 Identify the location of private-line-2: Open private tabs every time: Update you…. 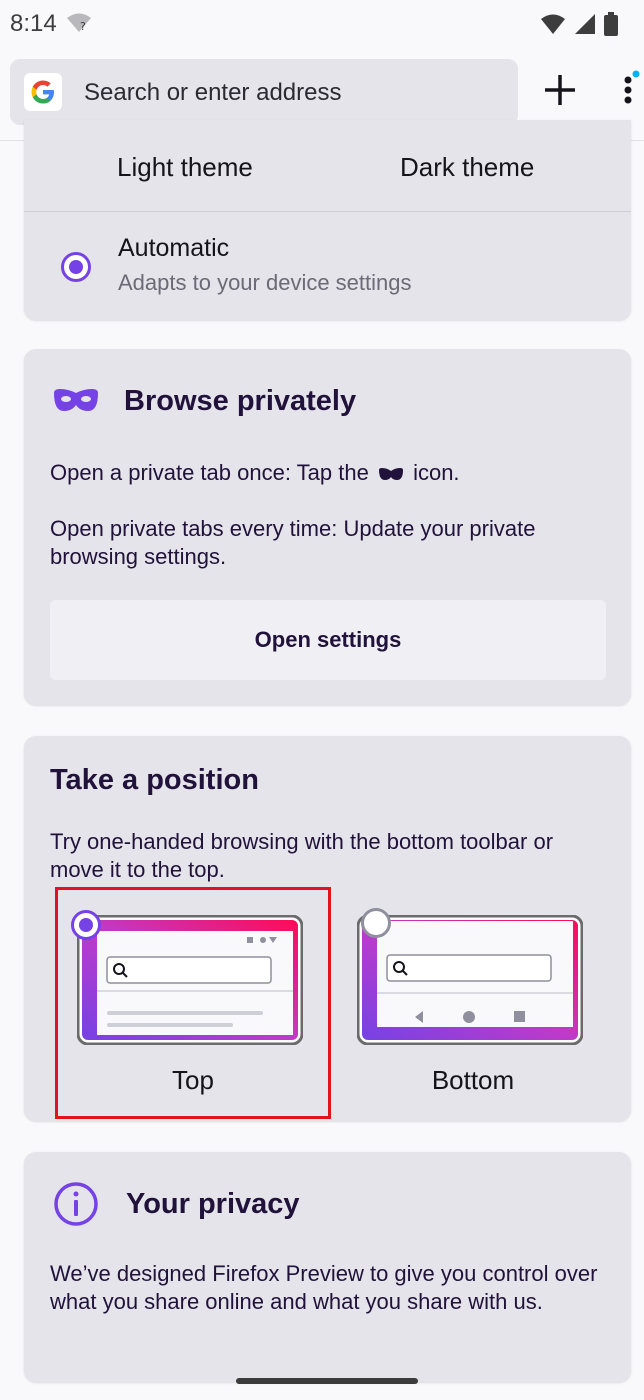
(293, 542).